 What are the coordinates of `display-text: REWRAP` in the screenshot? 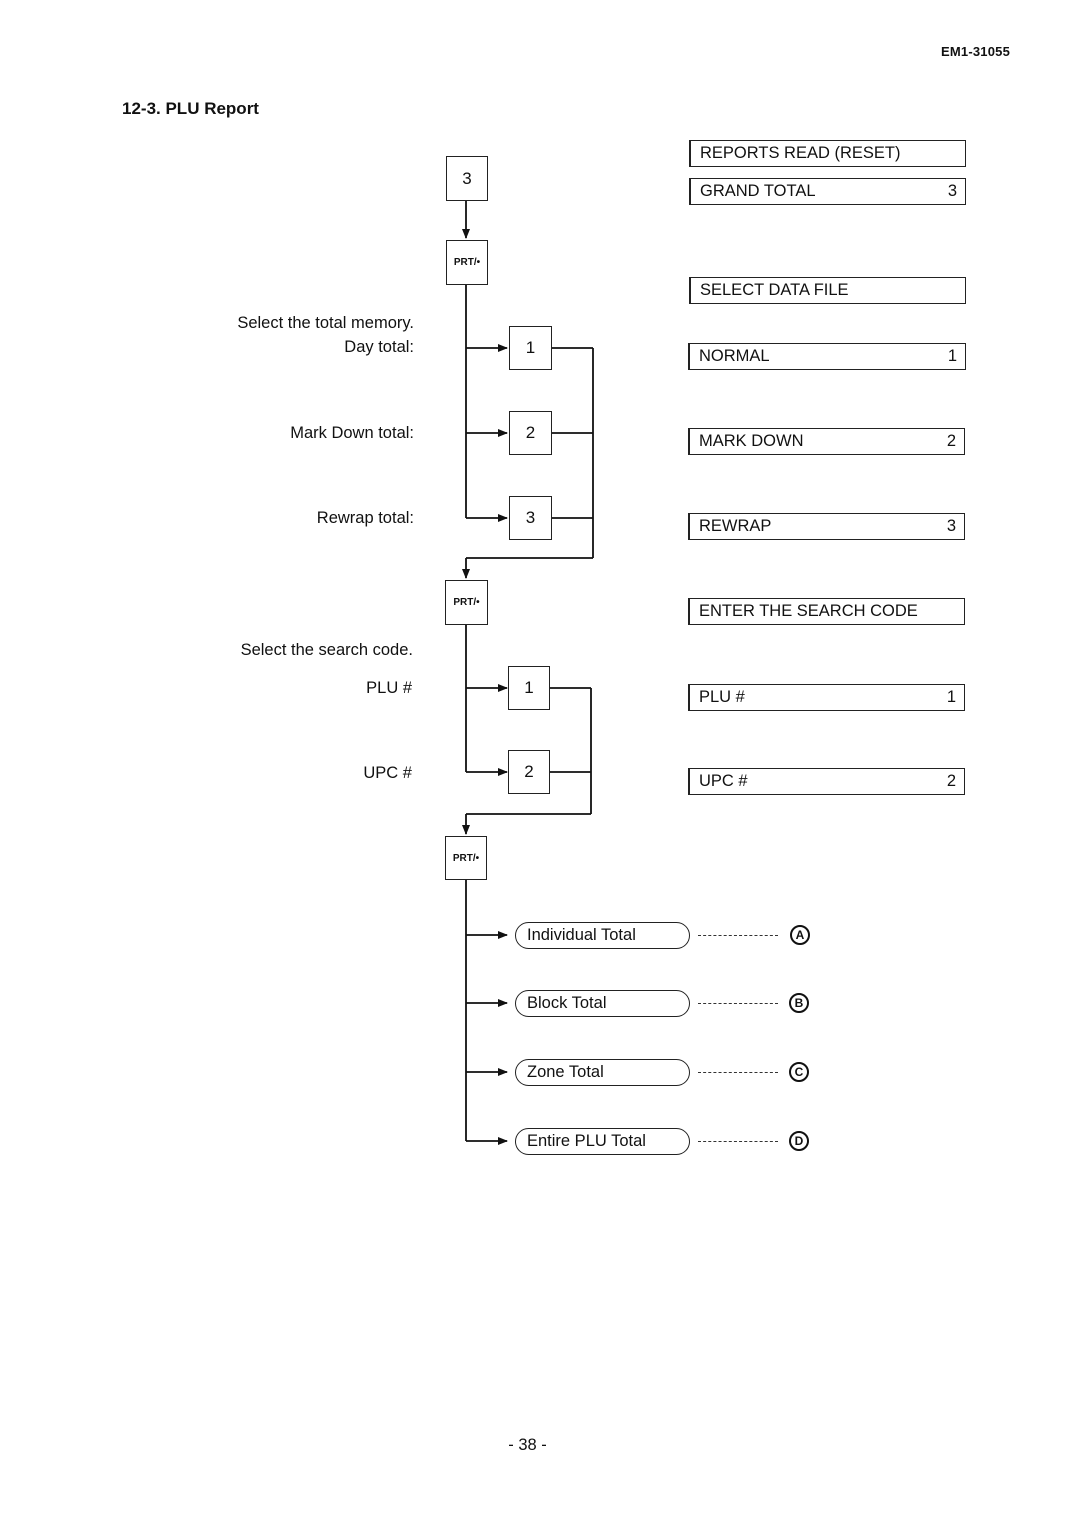 It's located at (735, 526).